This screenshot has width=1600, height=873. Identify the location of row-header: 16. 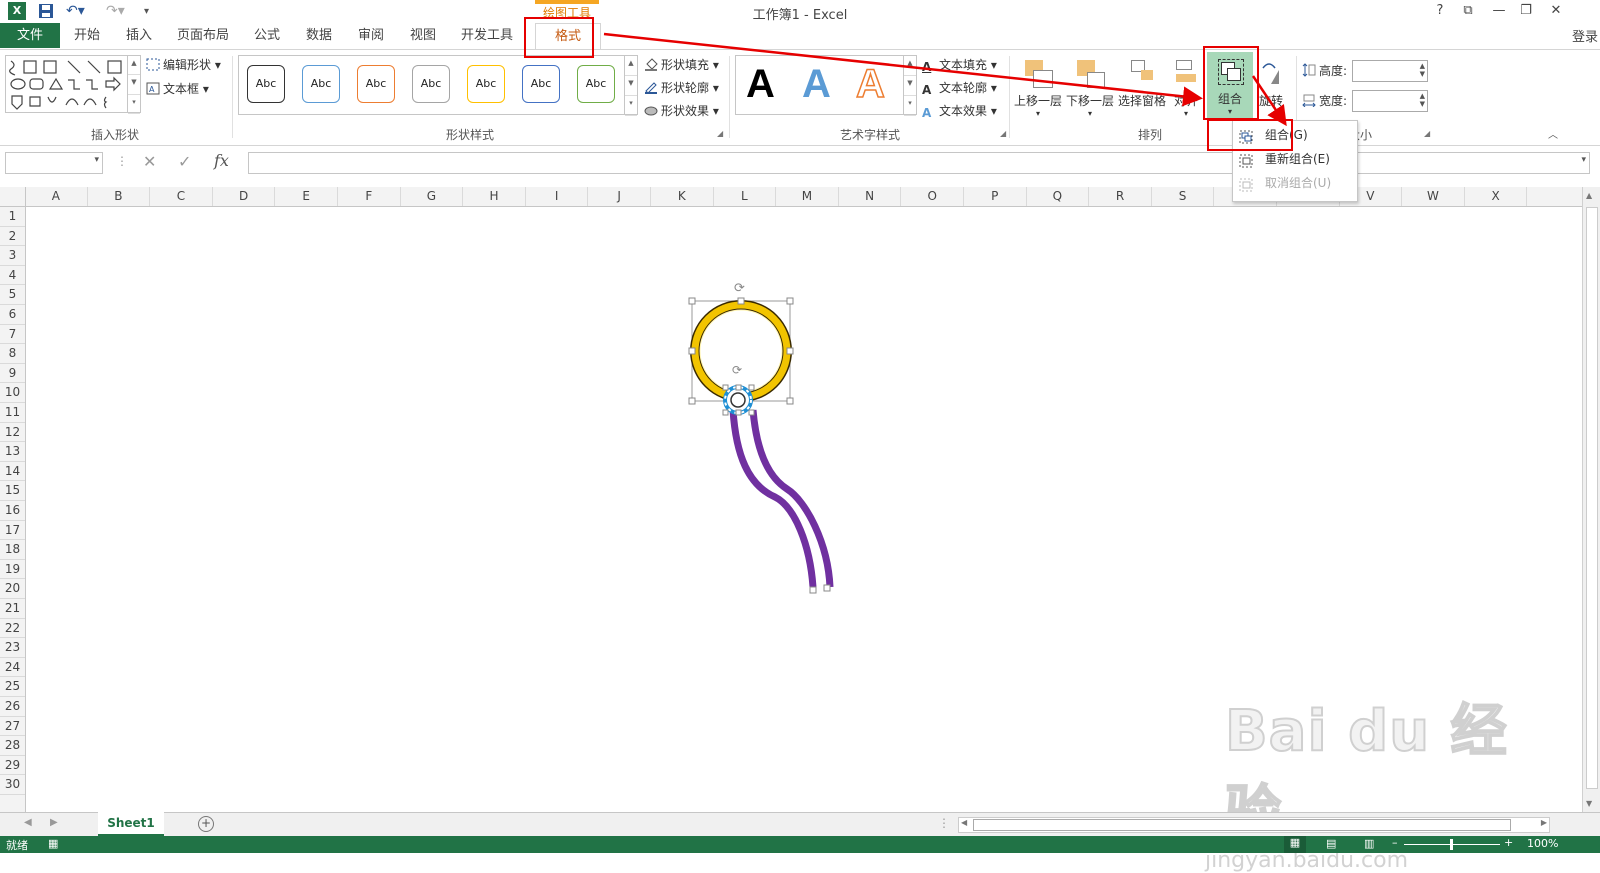
(12, 511).